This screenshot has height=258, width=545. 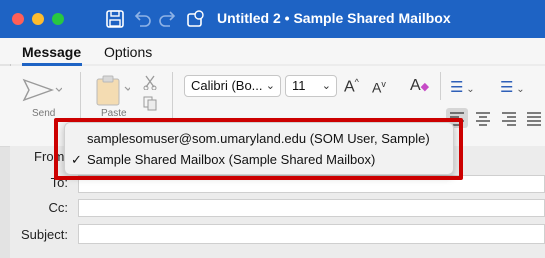 What do you see at coordinates (462, 87) in the screenshot?
I see `bullets-icon: ☰ ⌄` at bounding box center [462, 87].